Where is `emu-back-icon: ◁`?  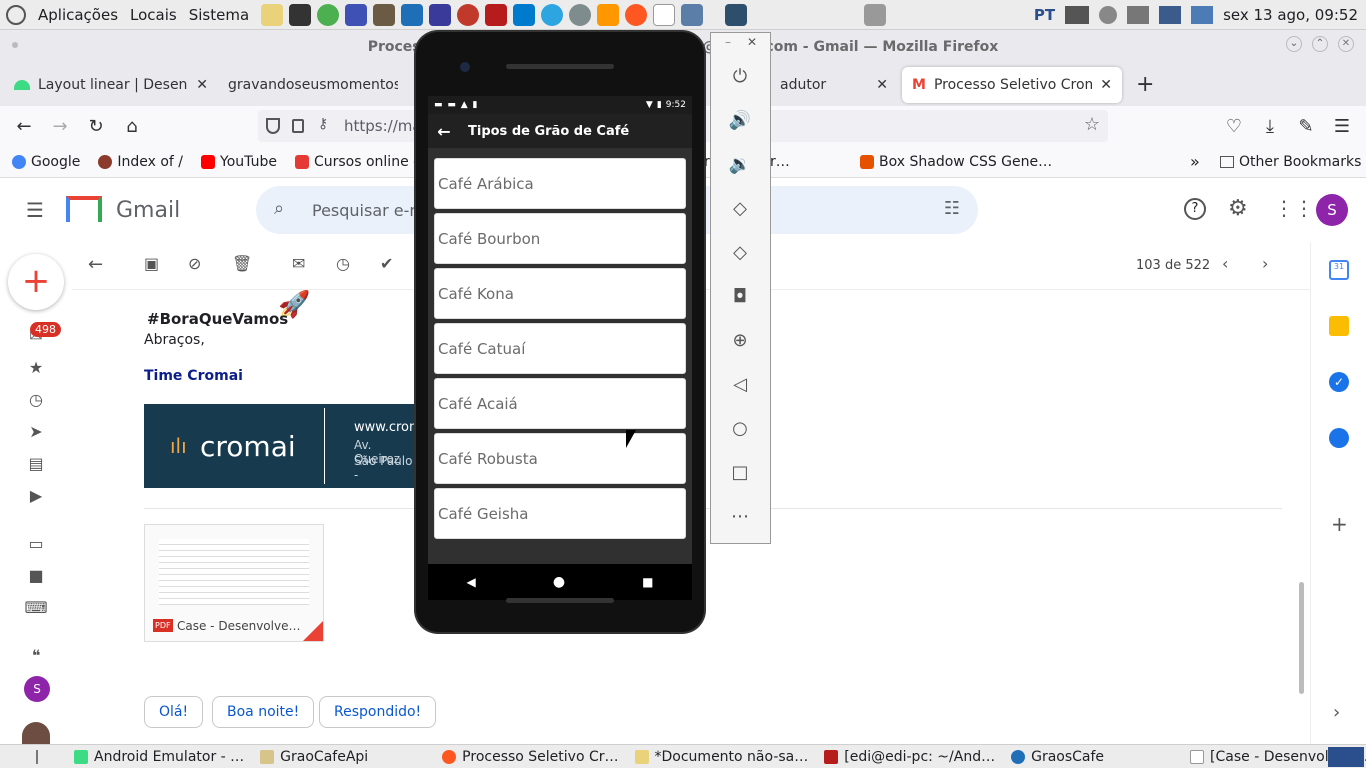
emu-back-icon: ◁ is located at coordinates (740, 385).